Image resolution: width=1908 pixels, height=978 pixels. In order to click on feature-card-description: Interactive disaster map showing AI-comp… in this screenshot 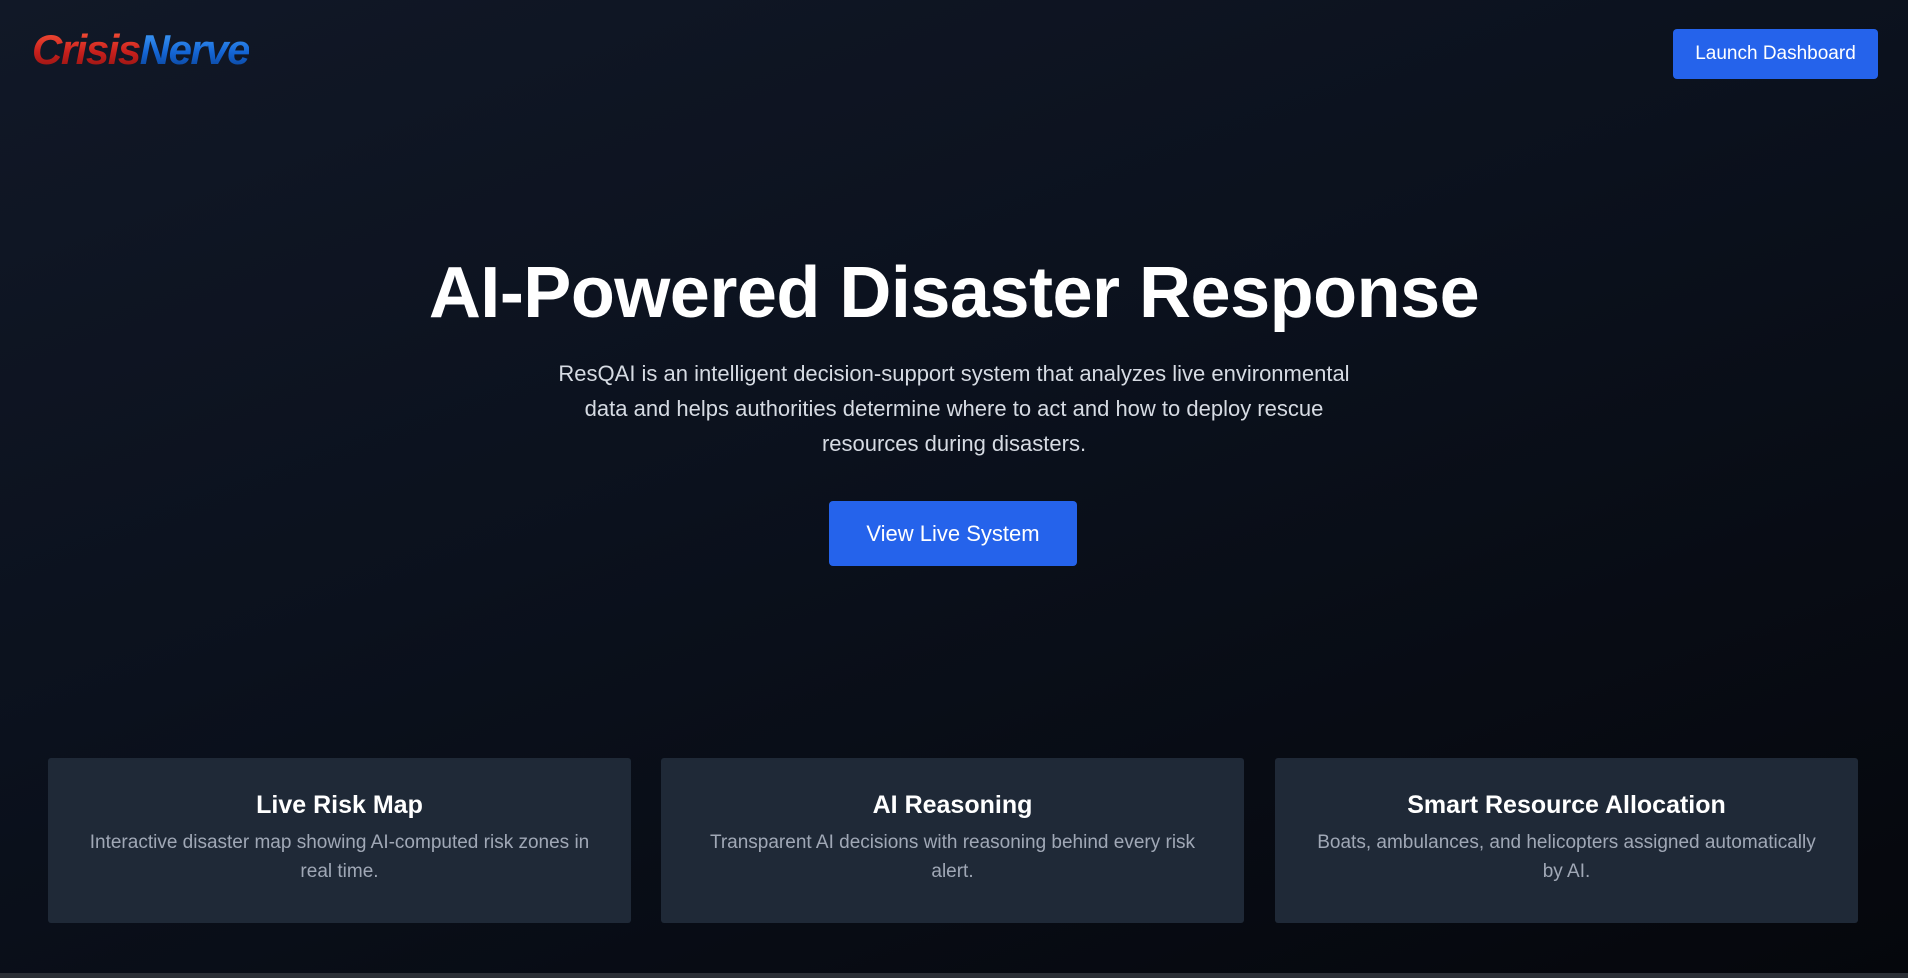, I will do `click(339, 857)`.